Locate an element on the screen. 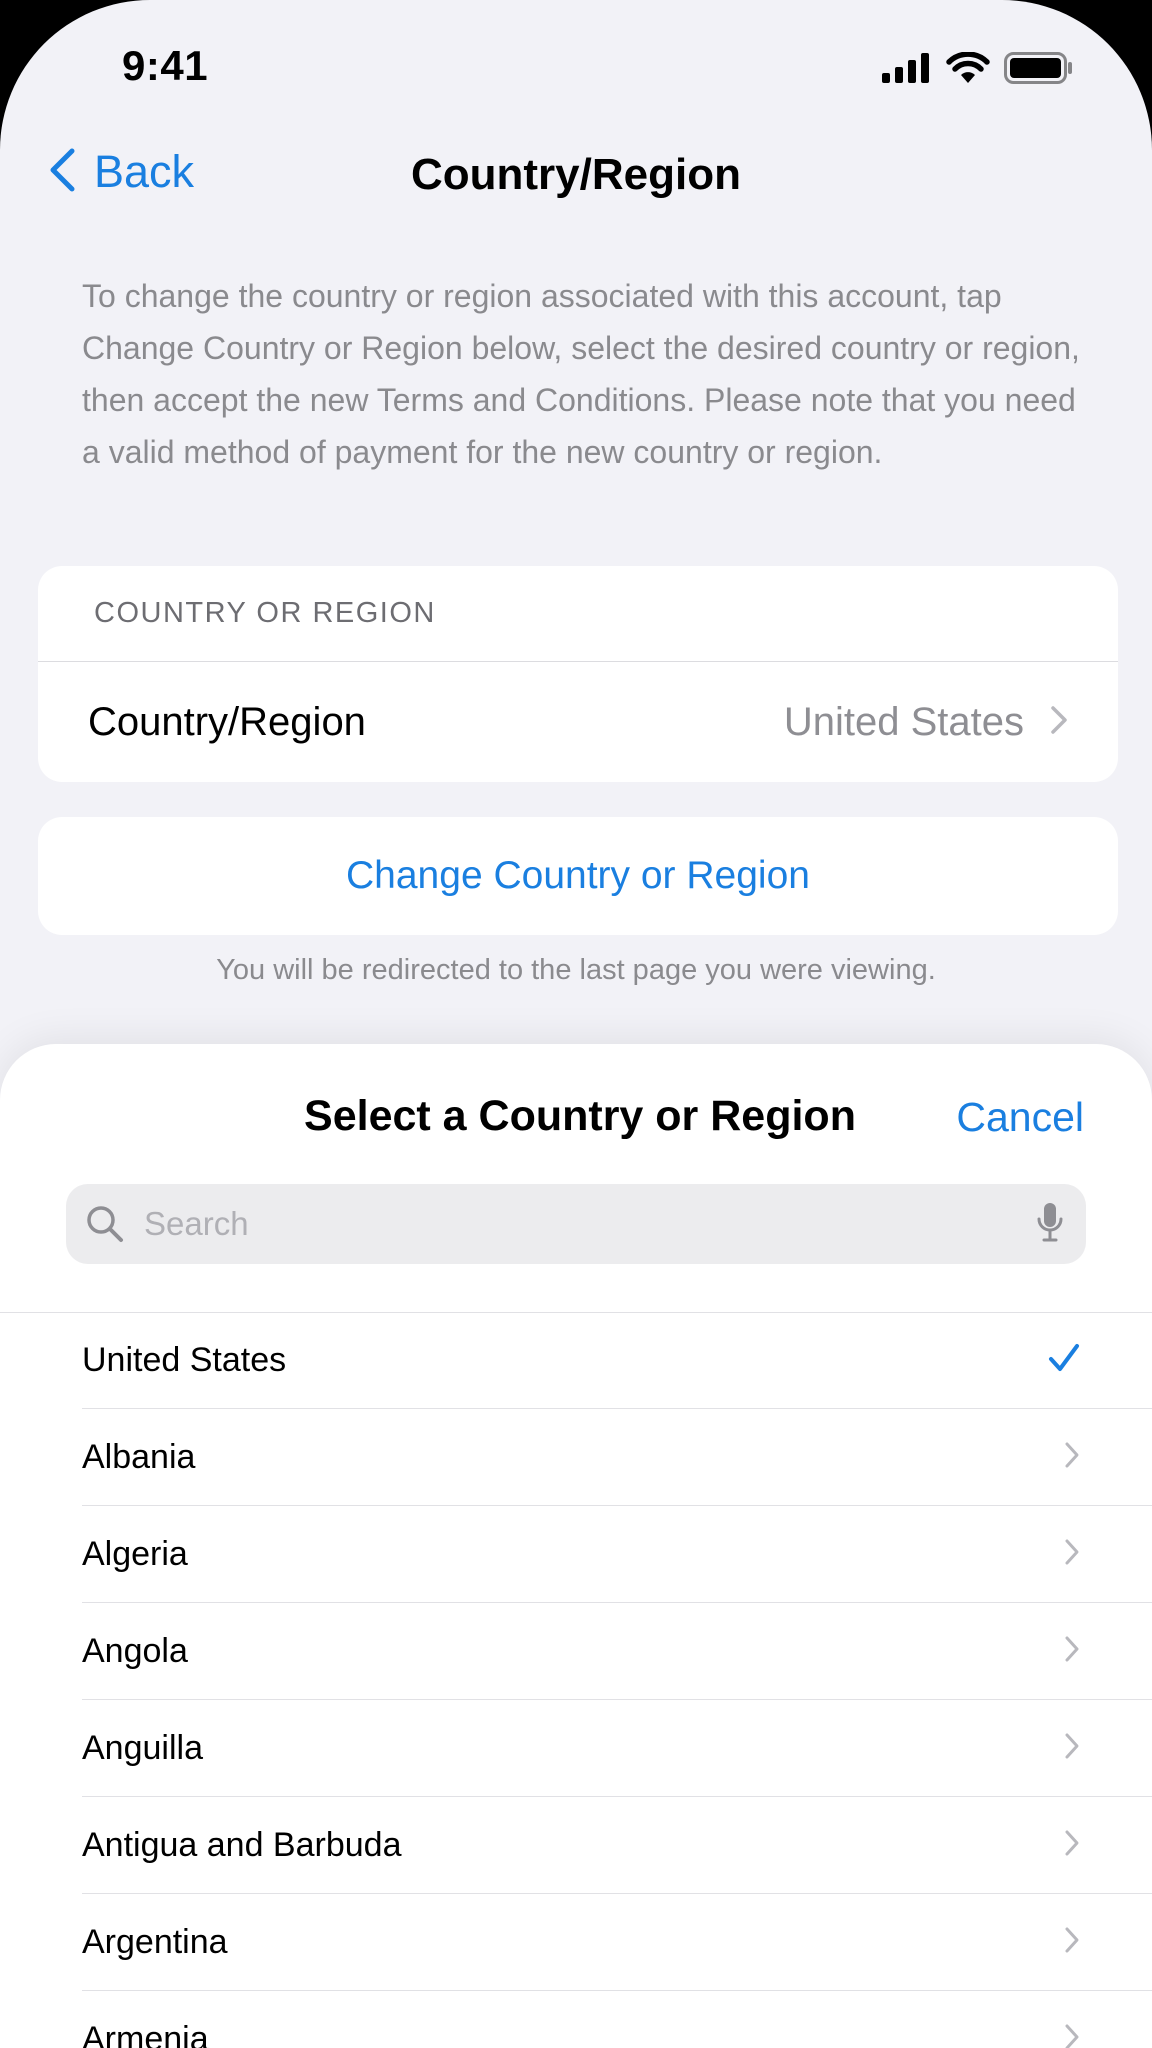 This screenshot has height=2048, width=1152. wifi-icon is located at coordinates (968, 70).